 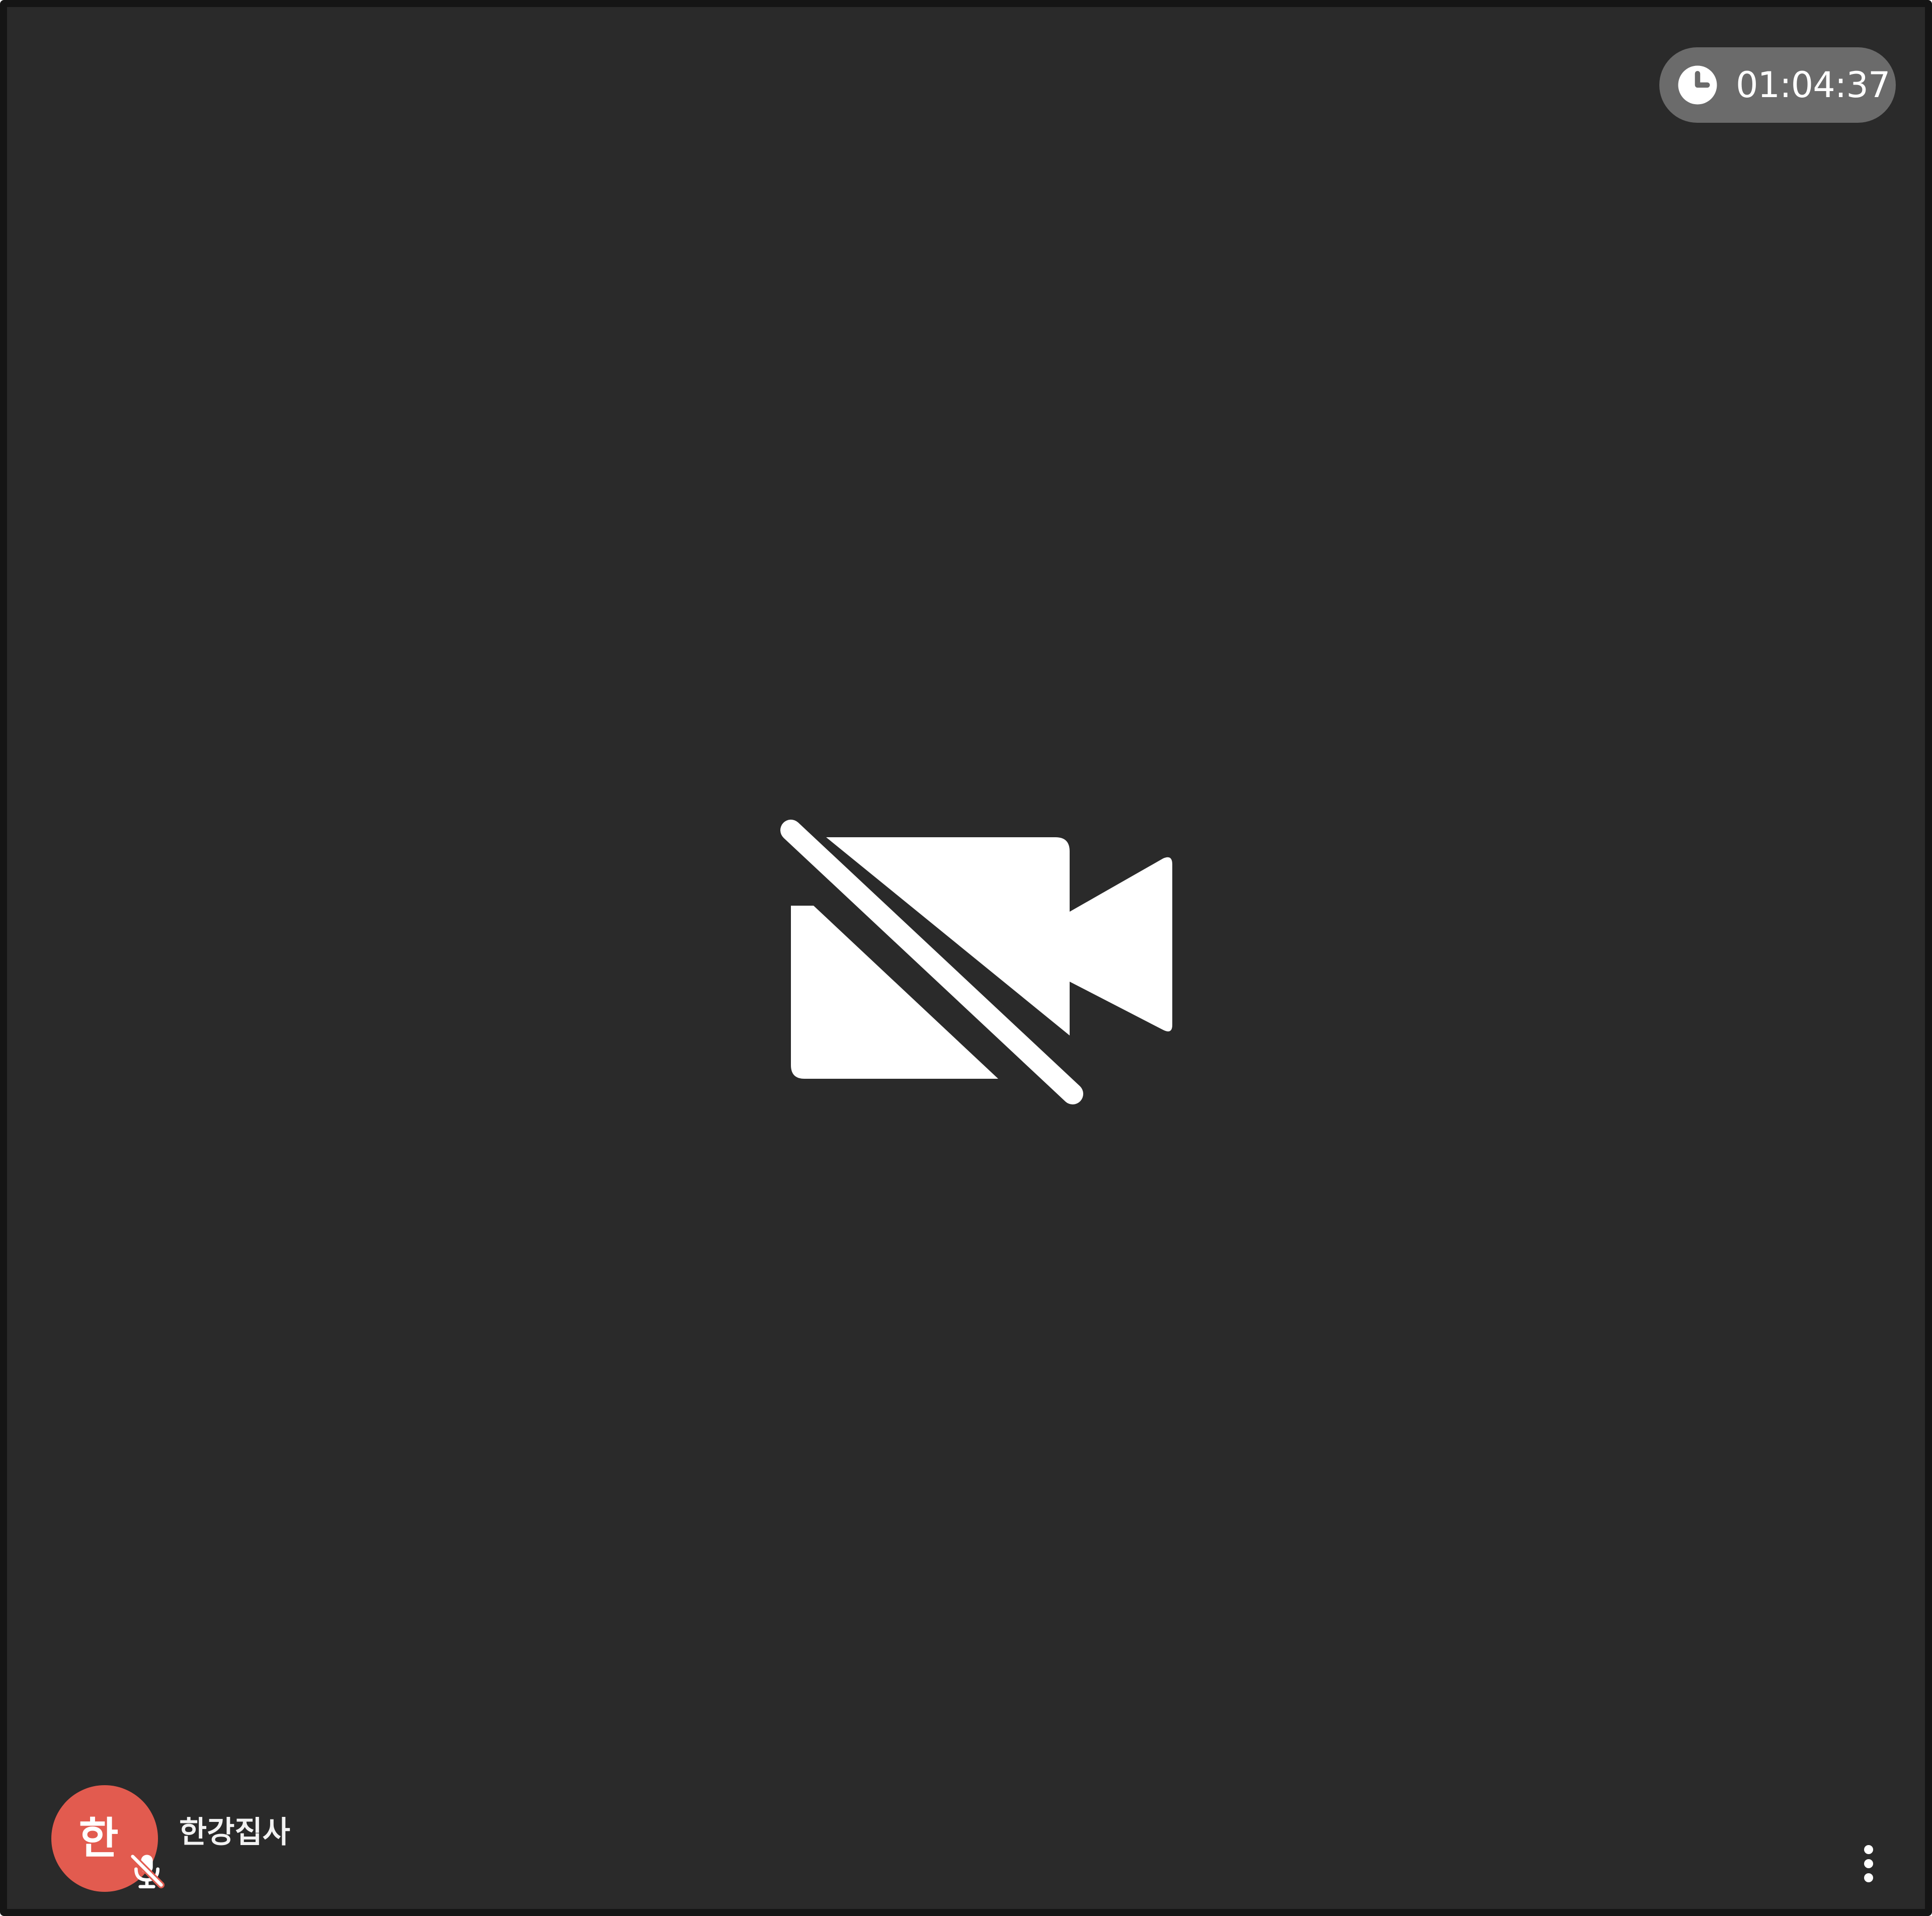 I want to click on avatar: 한, so click(x=108, y=1838).